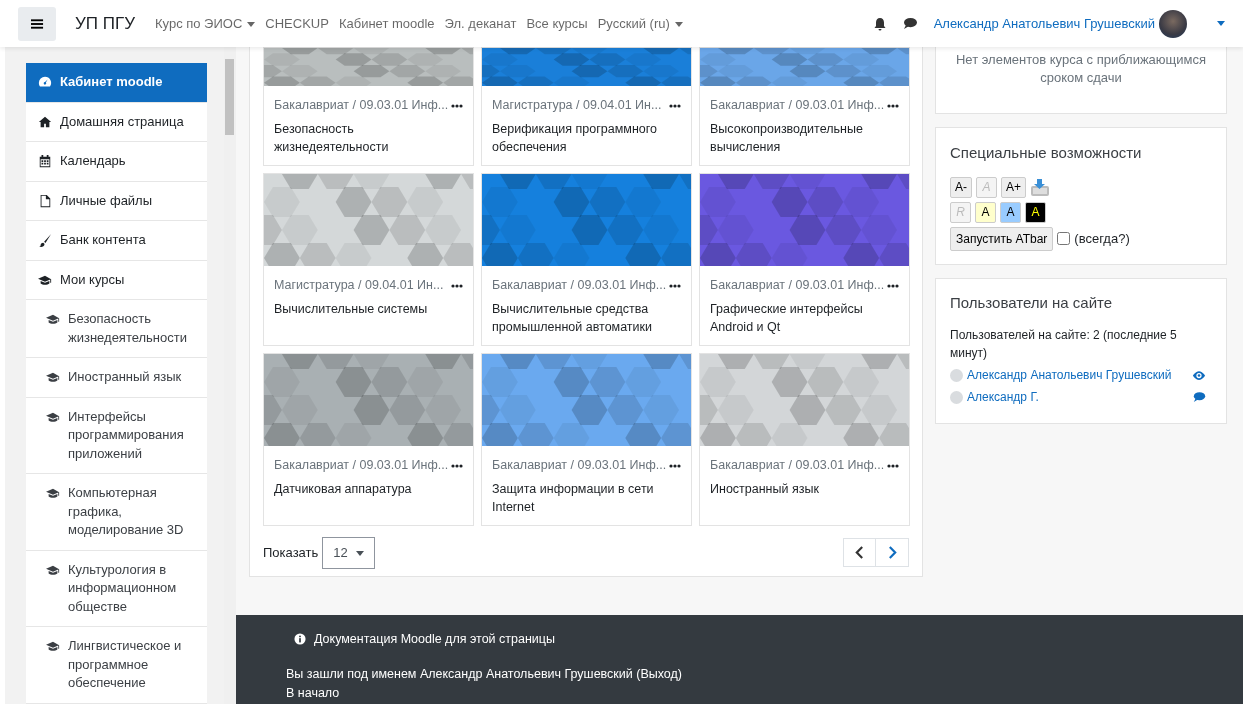 The image size is (1243, 704). What do you see at coordinates (1003, 397) in the screenshot?
I see `user-link: Александр Г.` at bounding box center [1003, 397].